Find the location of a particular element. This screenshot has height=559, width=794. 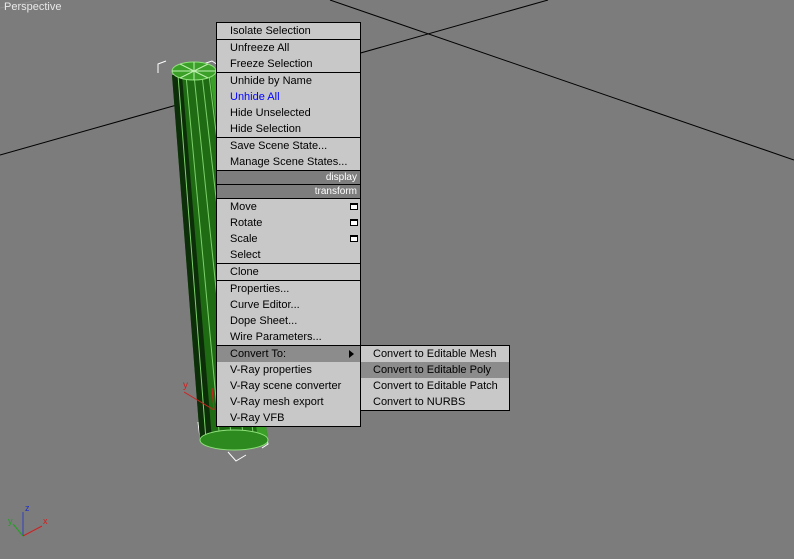

quadrant-header-display: display is located at coordinates (288, 177).